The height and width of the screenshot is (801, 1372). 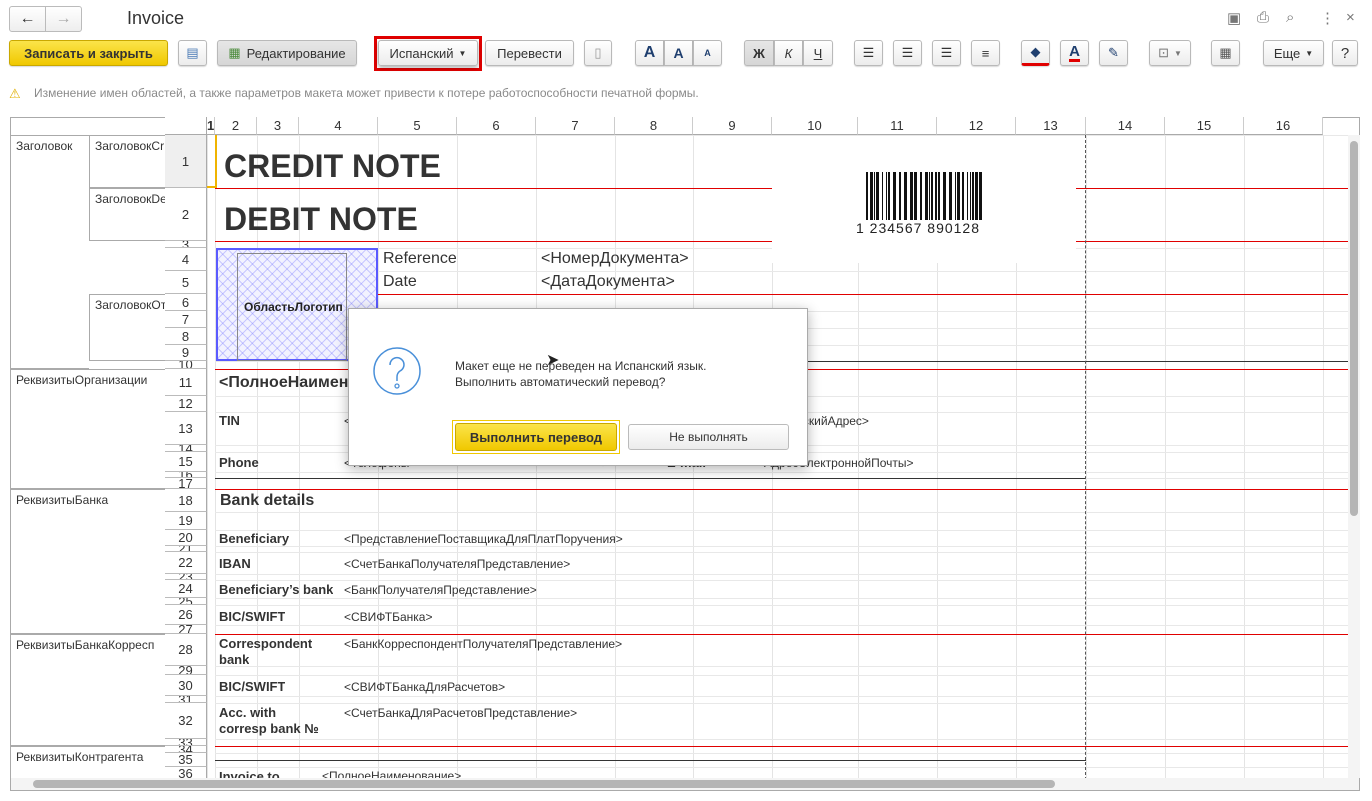 I want to click on italic-button: К, so click(x=788, y=53).